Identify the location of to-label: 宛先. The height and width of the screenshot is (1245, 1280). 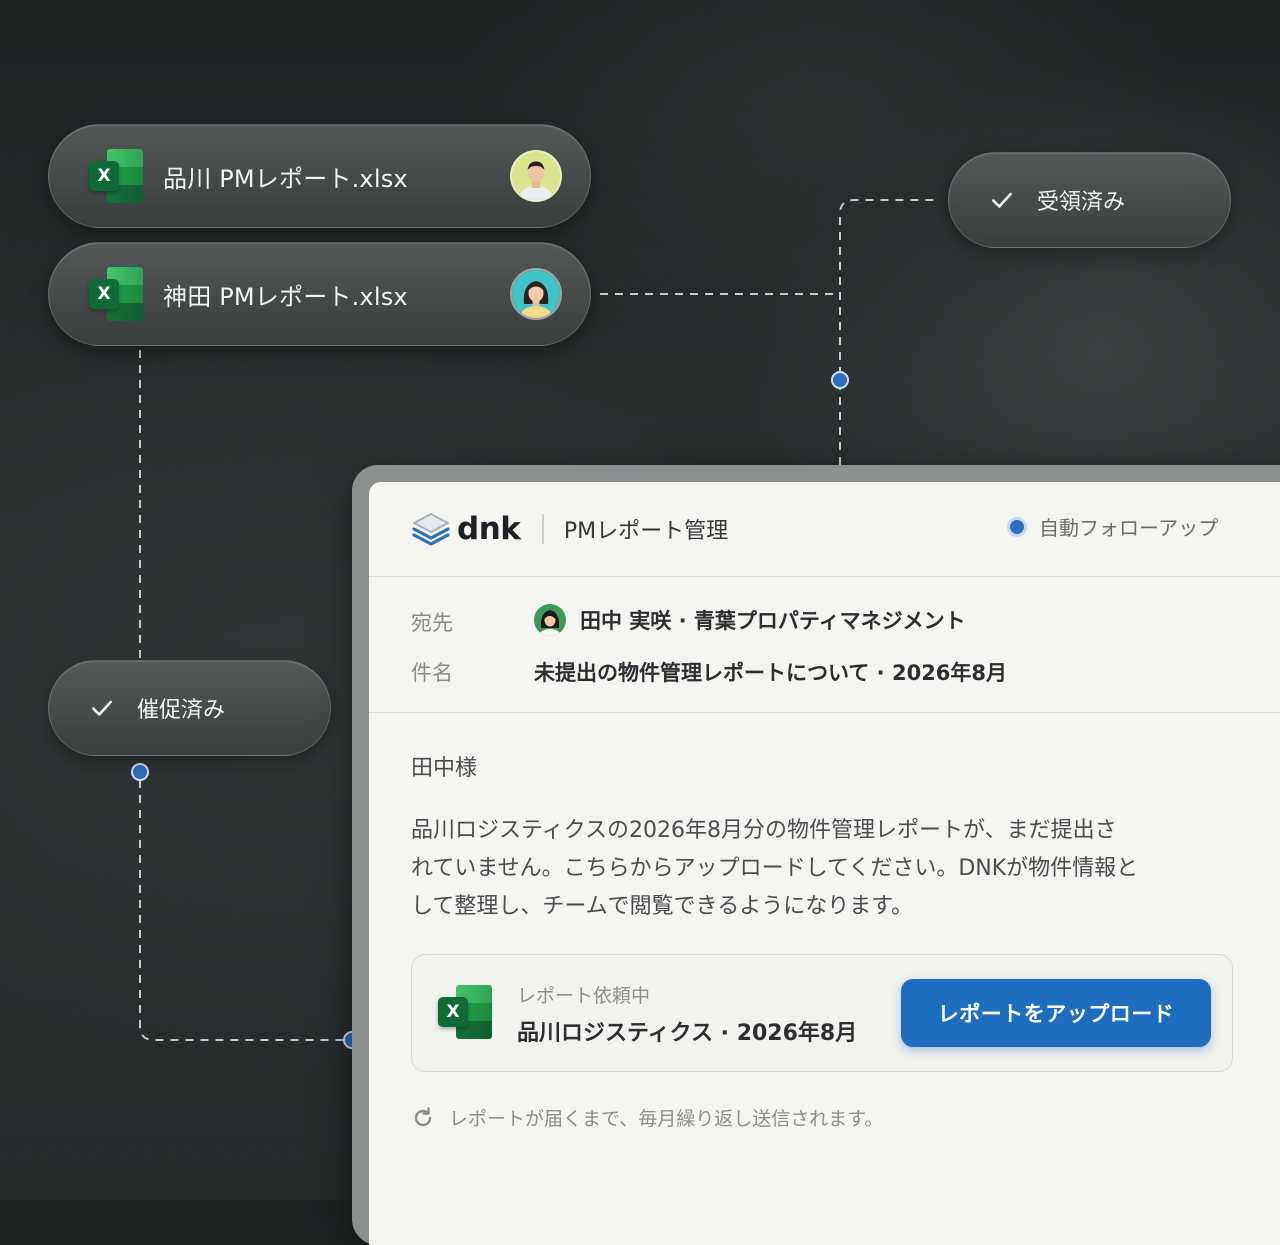
(432, 623).